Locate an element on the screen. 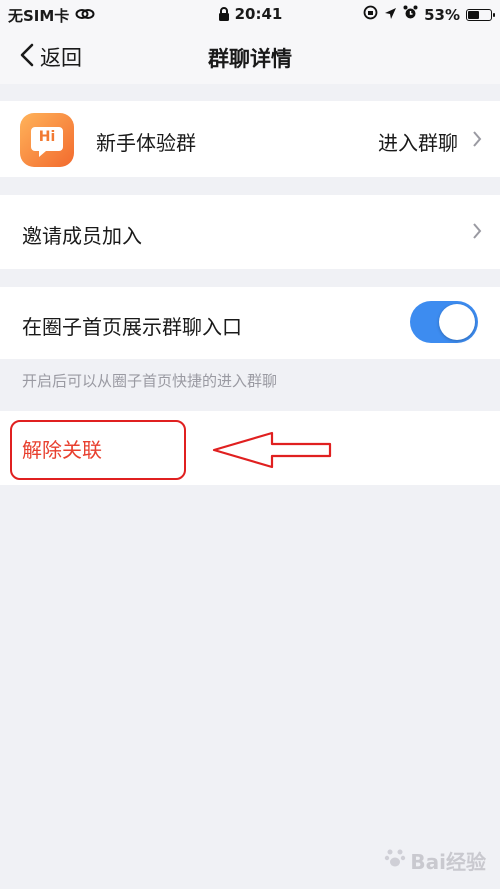 Image resolution: width=500 pixels, height=889 pixels. show-entry-label: 在圈子首页展示群聊入口 is located at coordinates (132, 327).